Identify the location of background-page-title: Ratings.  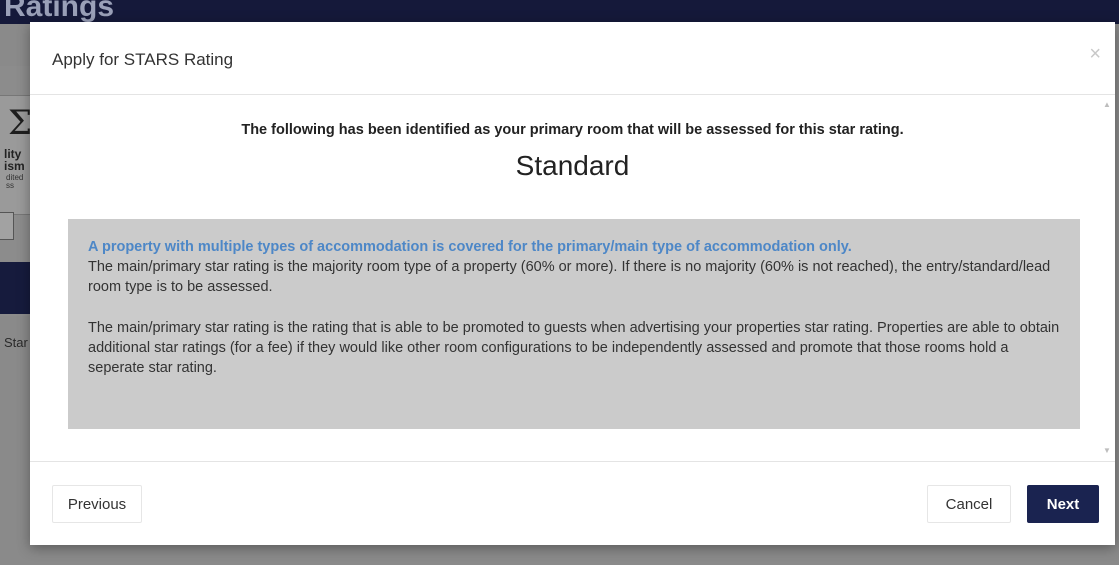
(59, 11).